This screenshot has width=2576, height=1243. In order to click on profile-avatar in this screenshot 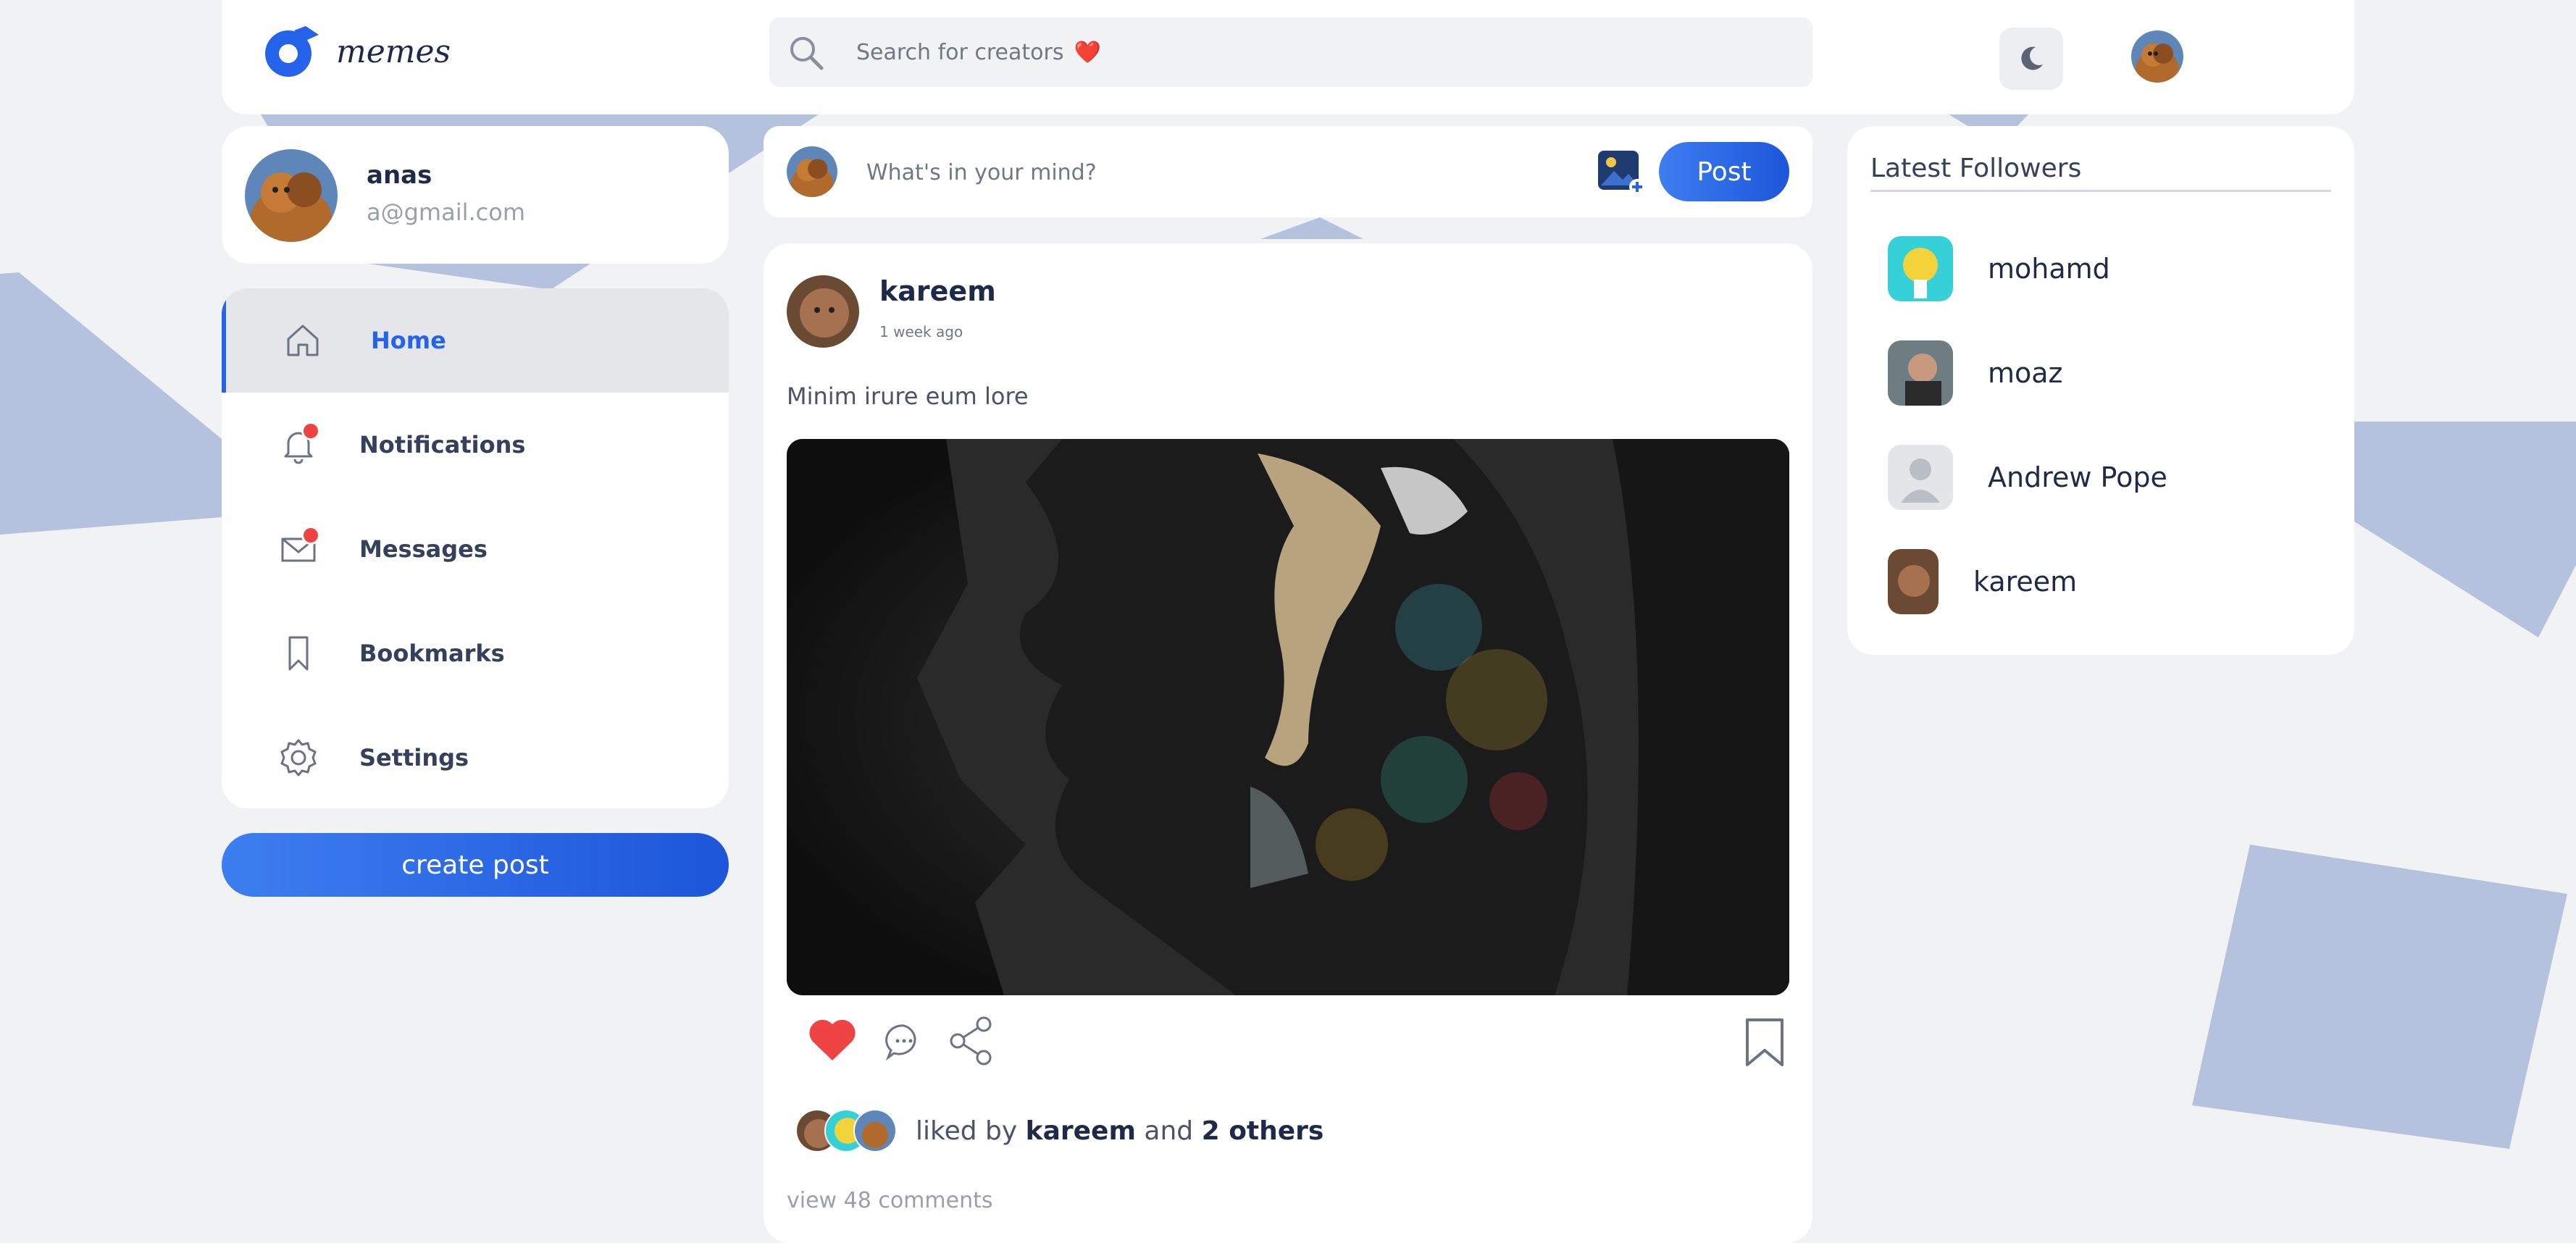, I will do `click(291, 195)`.